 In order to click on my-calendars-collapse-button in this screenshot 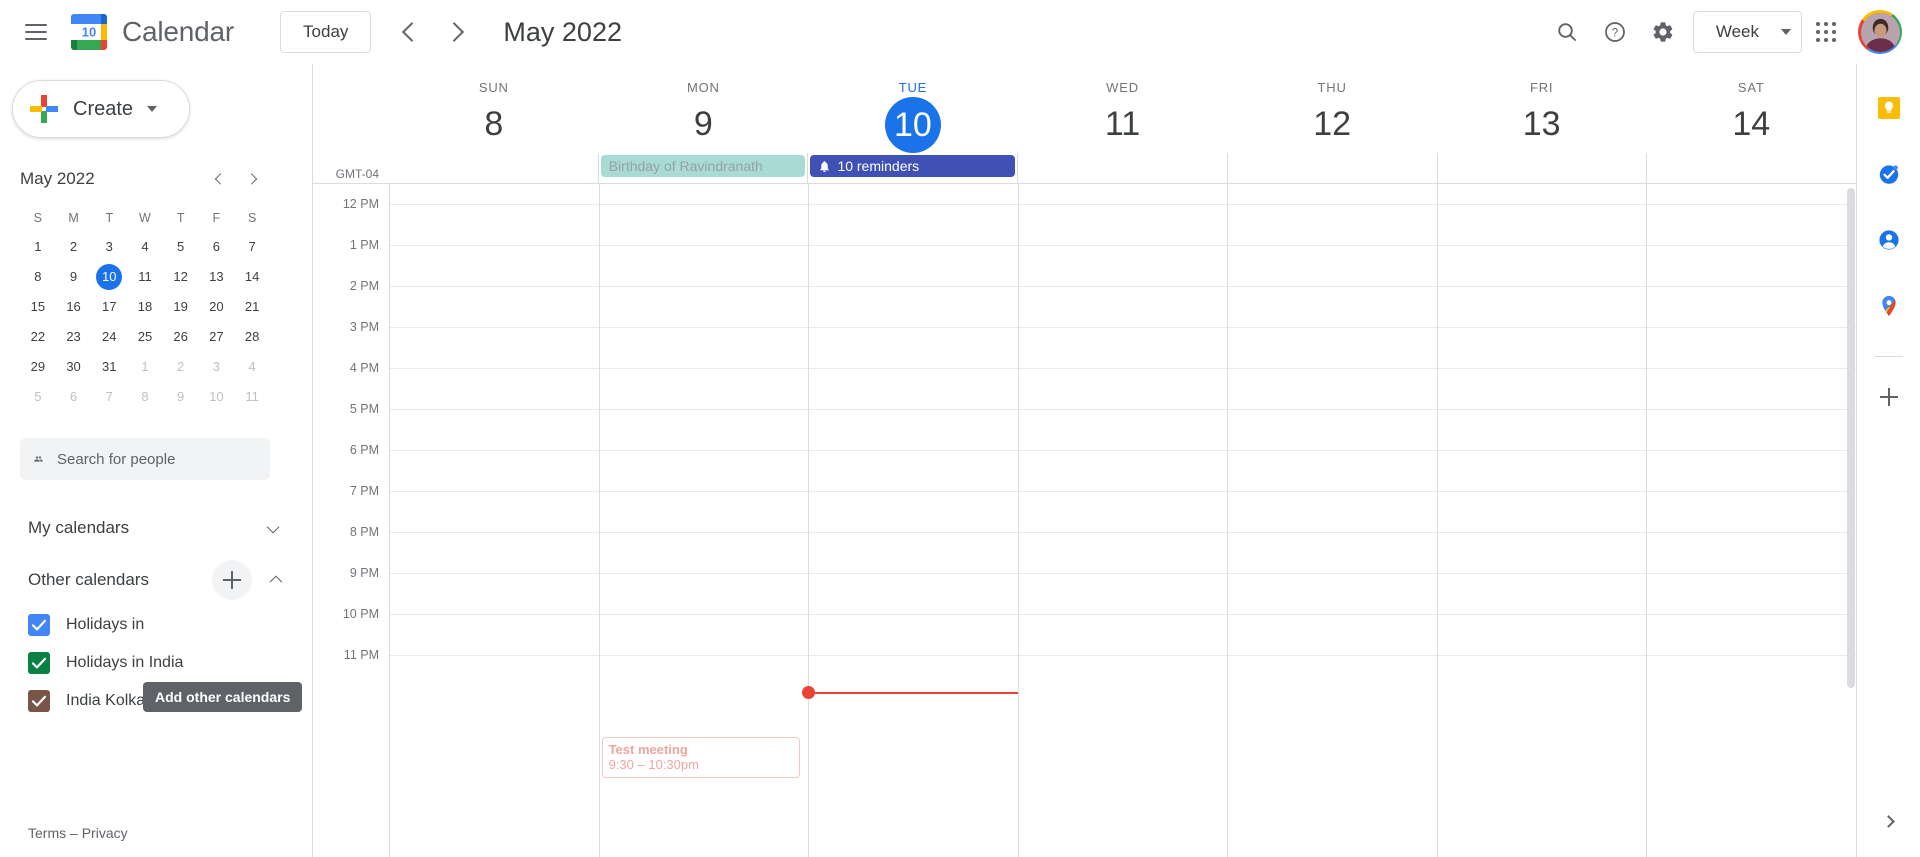, I will do `click(274, 528)`.